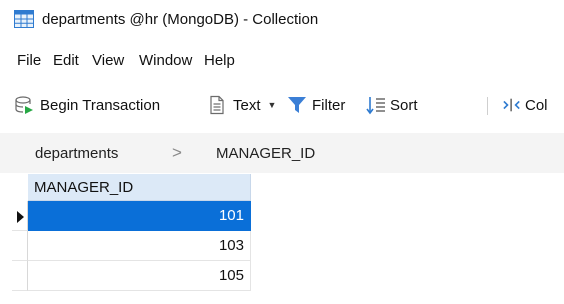 The height and width of the screenshot is (304, 564). Describe the element at coordinates (487, 106) in the screenshot. I see `toolbar-separator` at that location.